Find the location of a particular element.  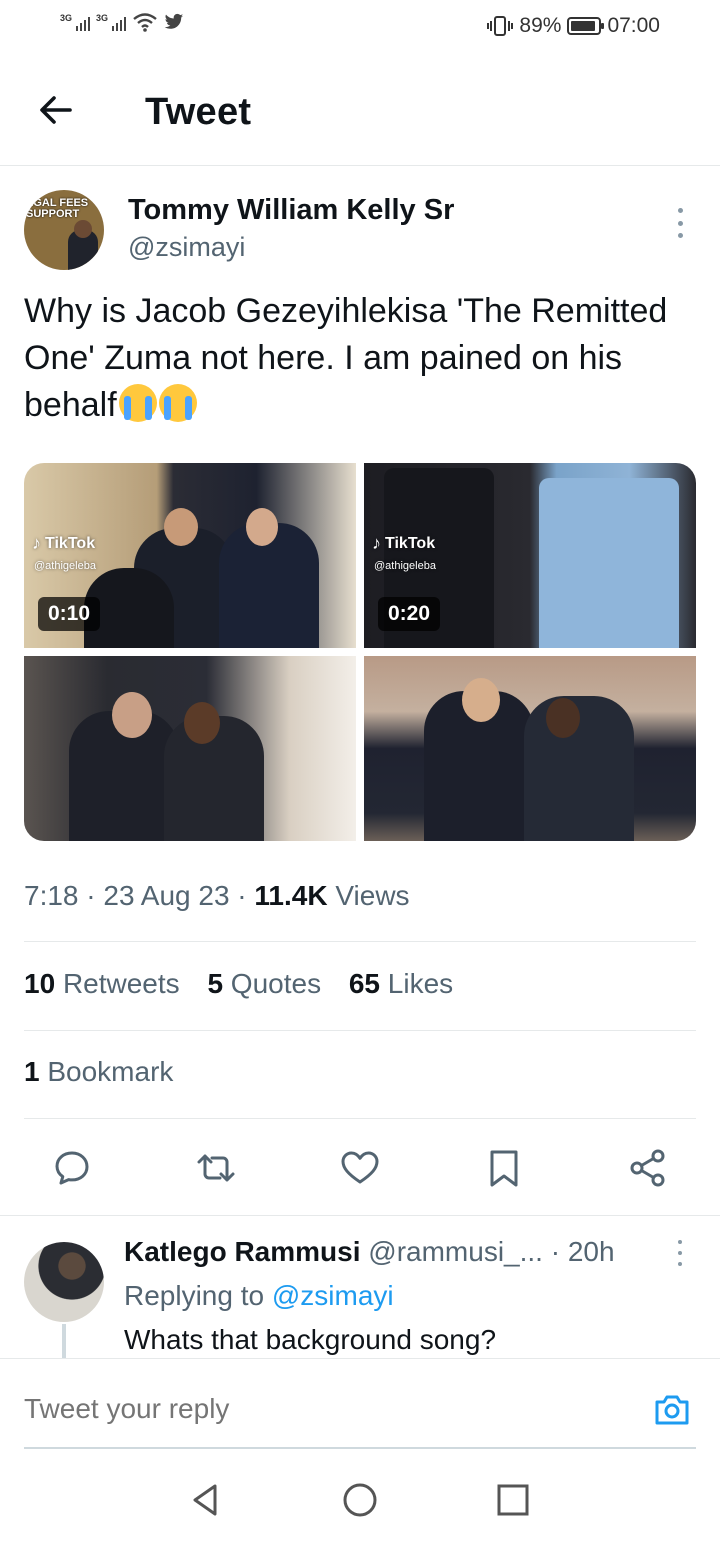

back-nav-icon is located at coordinates (205, 1500).